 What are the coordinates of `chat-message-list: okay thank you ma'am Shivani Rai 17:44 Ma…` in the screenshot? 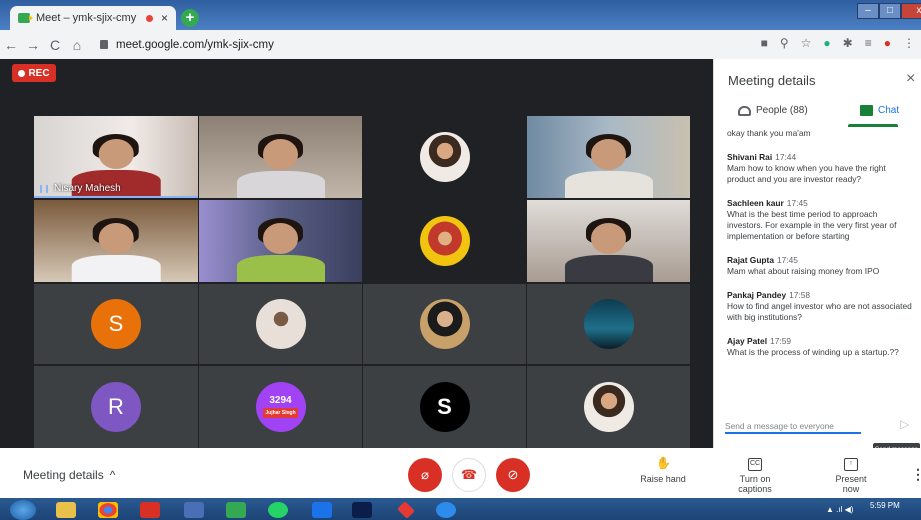 It's located at (820, 263).